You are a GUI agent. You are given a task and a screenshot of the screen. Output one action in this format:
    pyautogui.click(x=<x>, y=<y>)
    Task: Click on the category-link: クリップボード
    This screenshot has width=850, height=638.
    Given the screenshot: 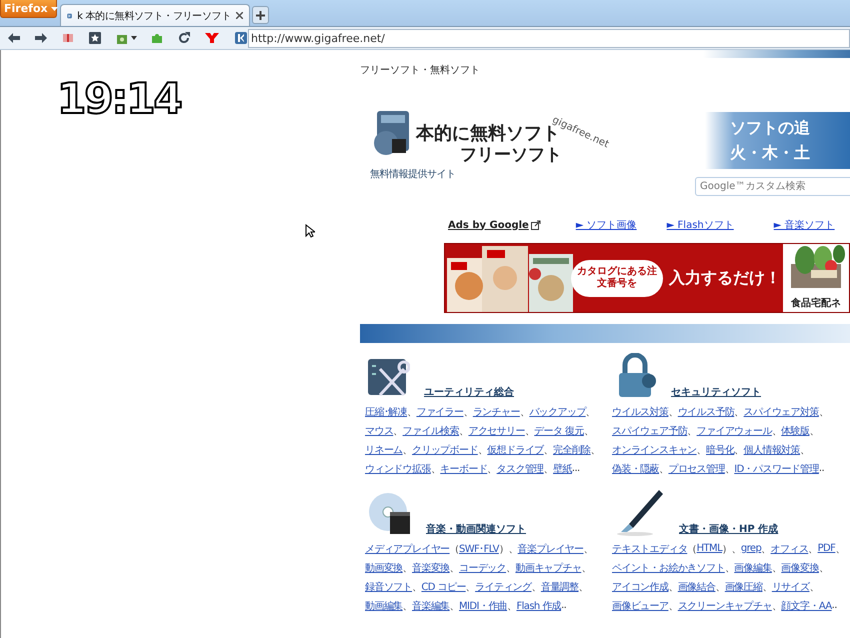 What is the action you would take?
    pyautogui.click(x=445, y=449)
    